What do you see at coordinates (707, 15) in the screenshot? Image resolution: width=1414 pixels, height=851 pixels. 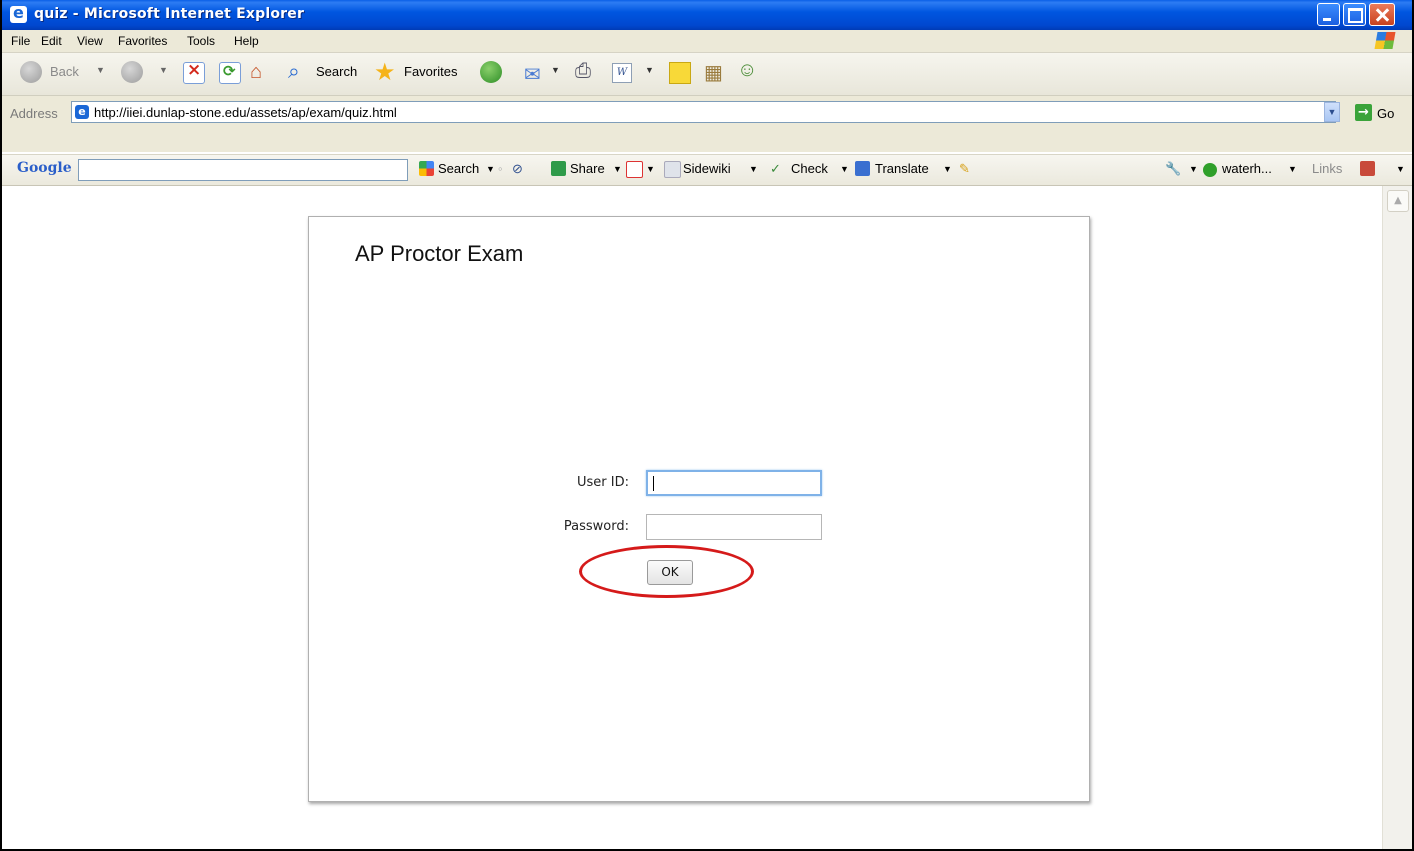 I see `title-bar: quiz - Microsoft Internet Explorer` at bounding box center [707, 15].